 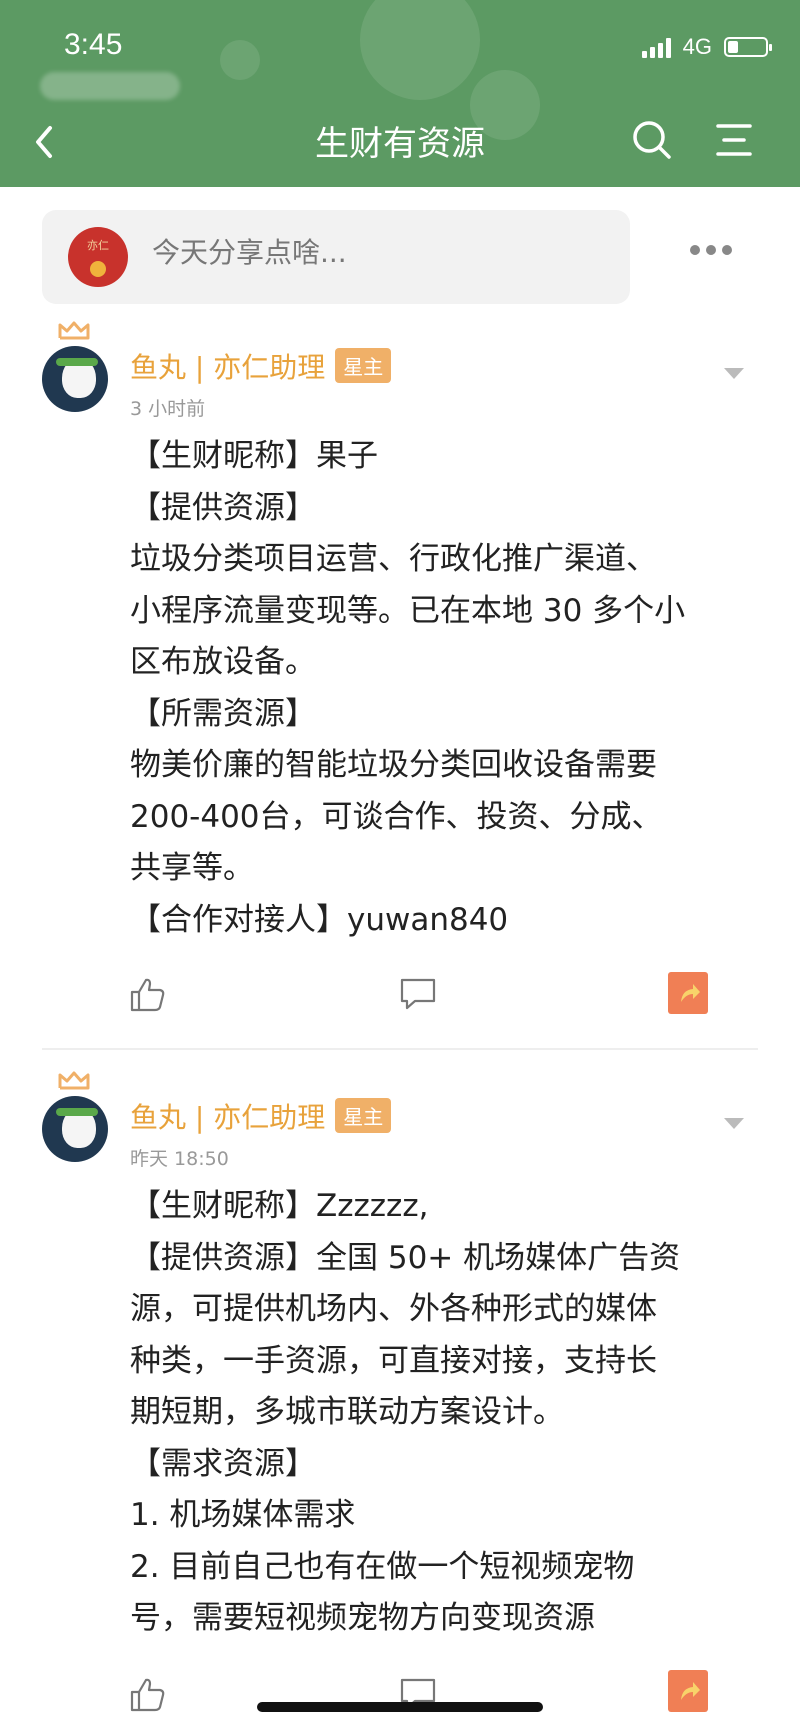 I want to click on post-line: 区布放设备。, so click(x=223, y=662).